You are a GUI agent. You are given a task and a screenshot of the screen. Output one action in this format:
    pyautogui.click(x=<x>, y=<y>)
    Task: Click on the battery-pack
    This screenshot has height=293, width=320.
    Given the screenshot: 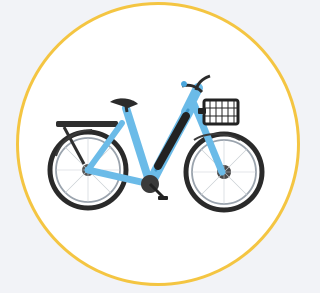 What is the action you would take?
    pyautogui.click(x=172, y=141)
    